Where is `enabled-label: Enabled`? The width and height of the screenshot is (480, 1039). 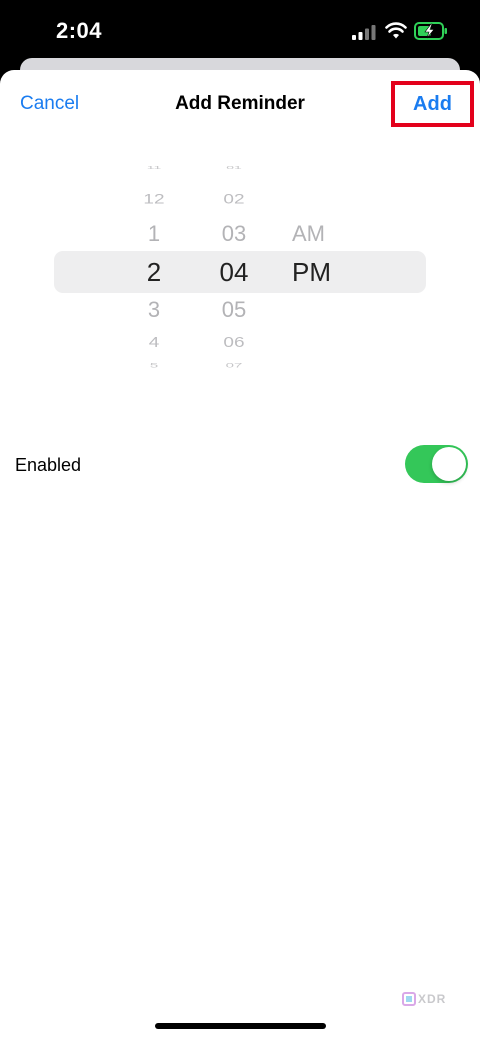 enabled-label: Enabled is located at coordinates (48, 465).